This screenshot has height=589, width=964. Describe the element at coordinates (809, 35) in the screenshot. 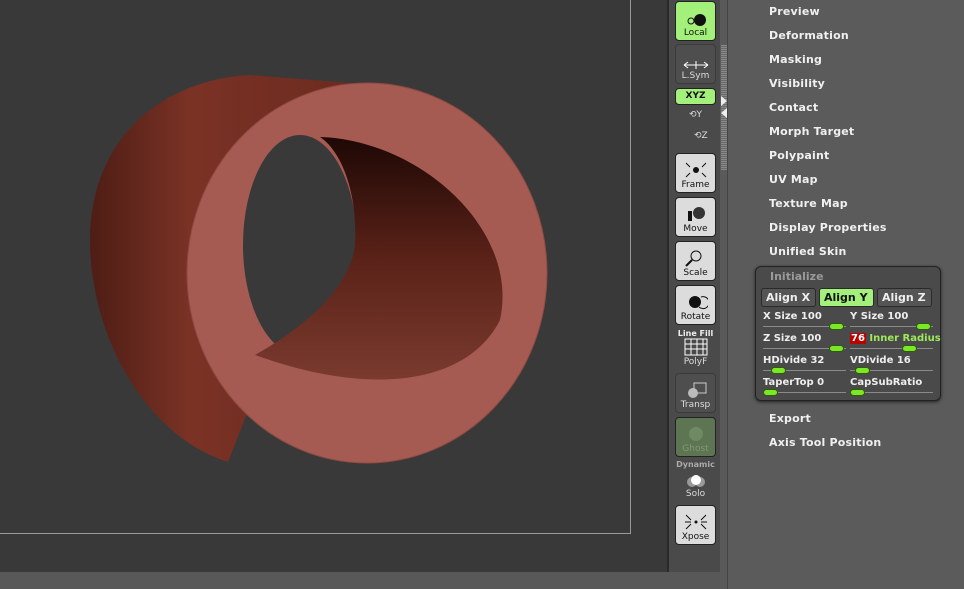

I see `menu-item-deformation: Deformation` at that location.